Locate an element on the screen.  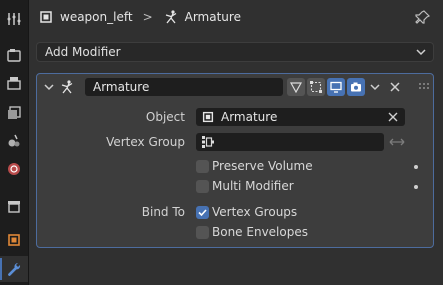
wrench-icon is located at coordinates (14, 269).